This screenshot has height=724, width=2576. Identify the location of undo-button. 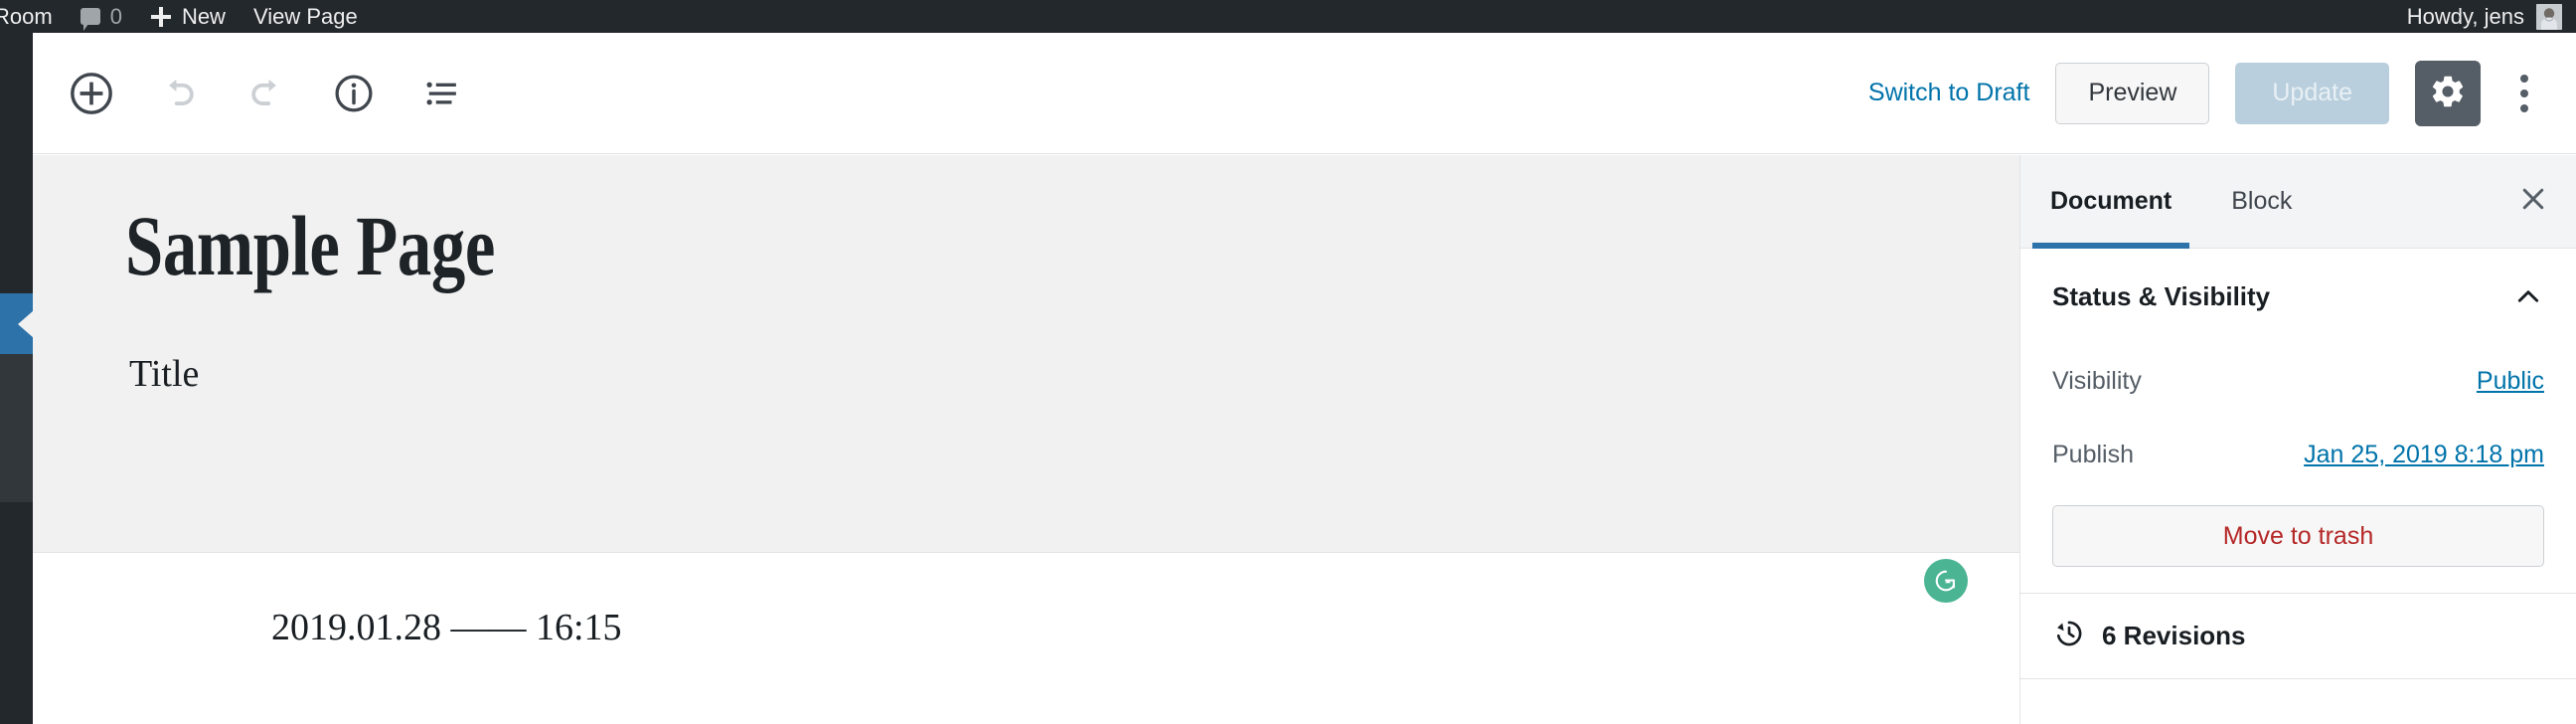
(179, 94).